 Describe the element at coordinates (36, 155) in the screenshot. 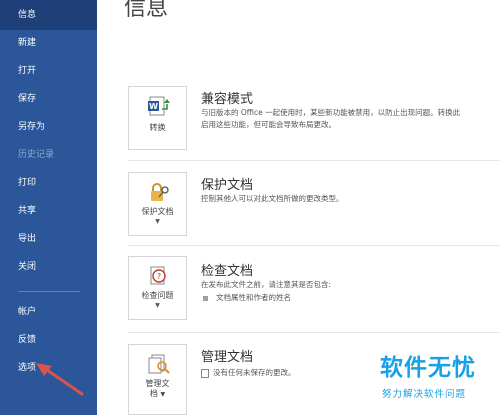

I see `sidebar-item-history: 历史记录` at that location.